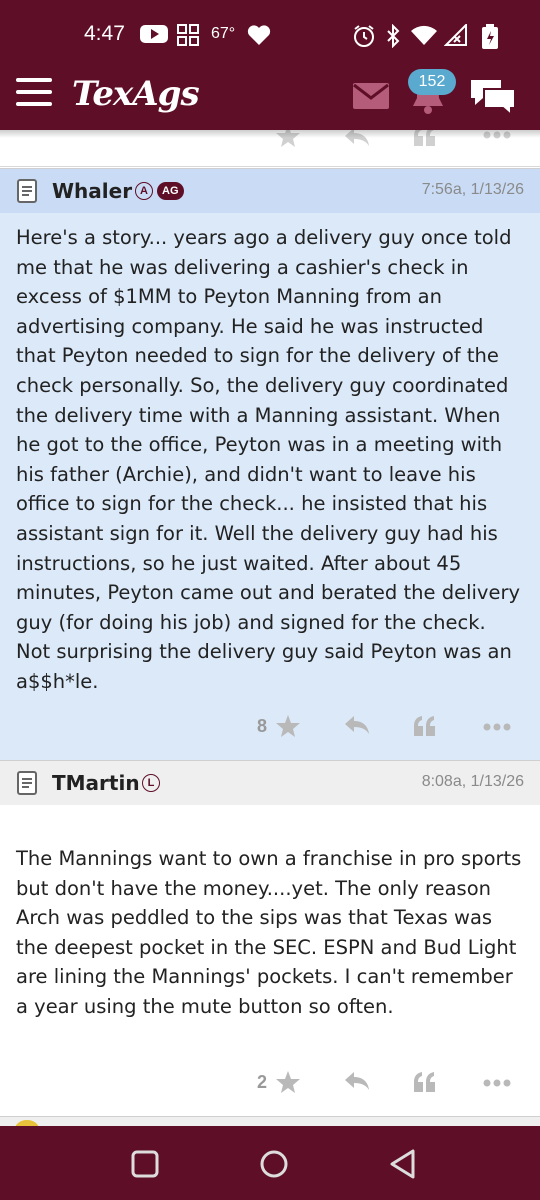  What do you see at coordinates (270, 782) in the screenshot?
I see `post-header: TMartin L 8:08a, 1/13/26` at bounding box center [270, 782].